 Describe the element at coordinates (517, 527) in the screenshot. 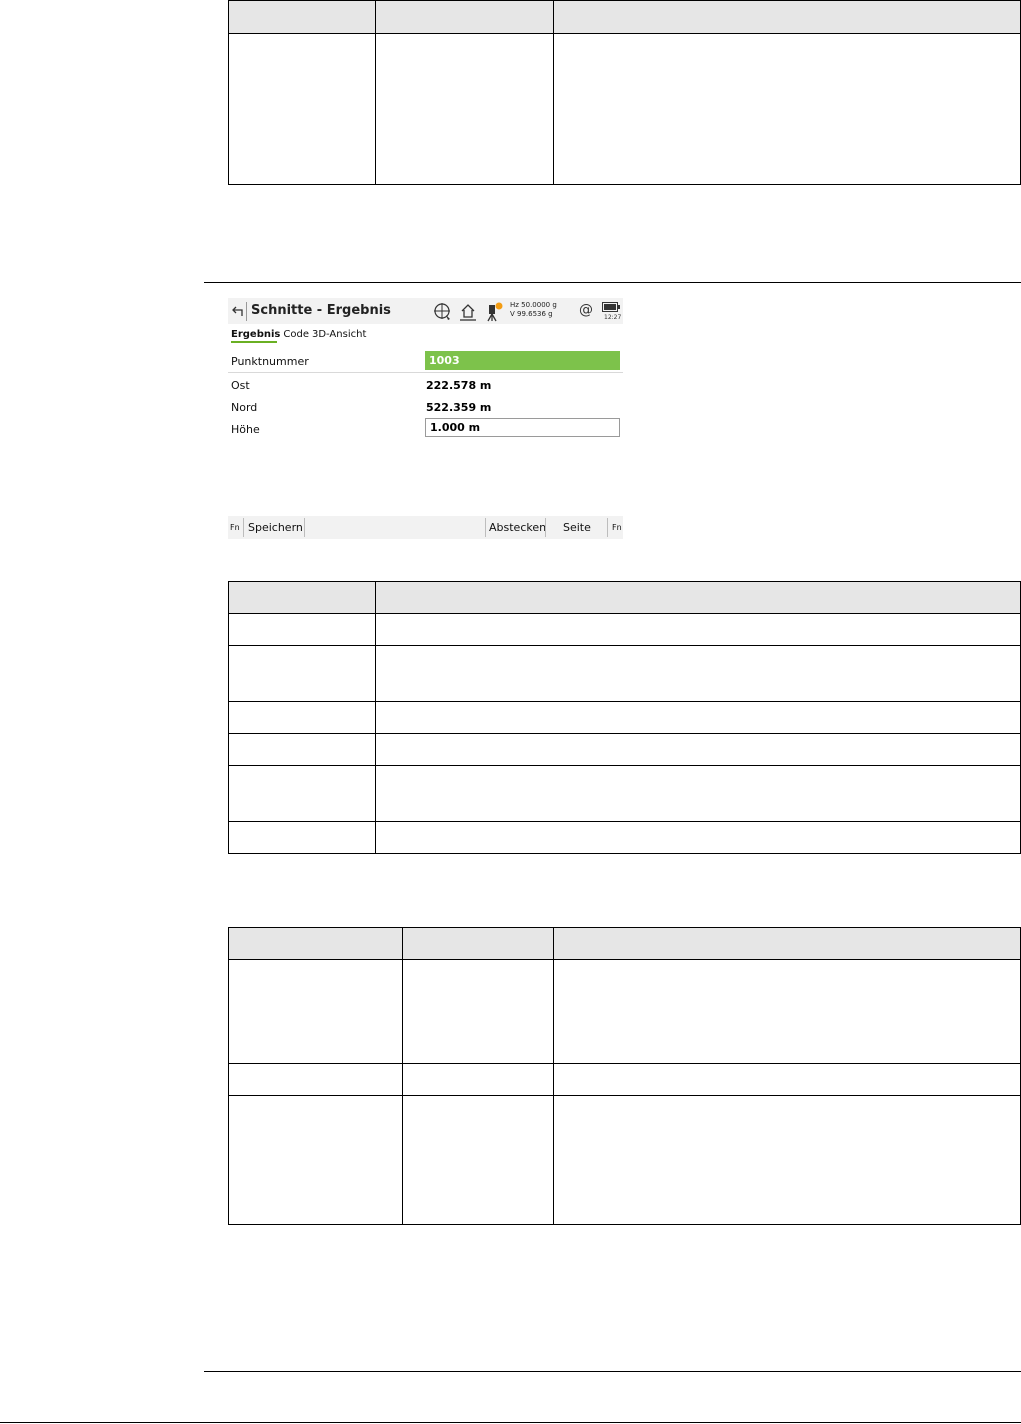

I see `abstecken-button: Abstecken` at that location.